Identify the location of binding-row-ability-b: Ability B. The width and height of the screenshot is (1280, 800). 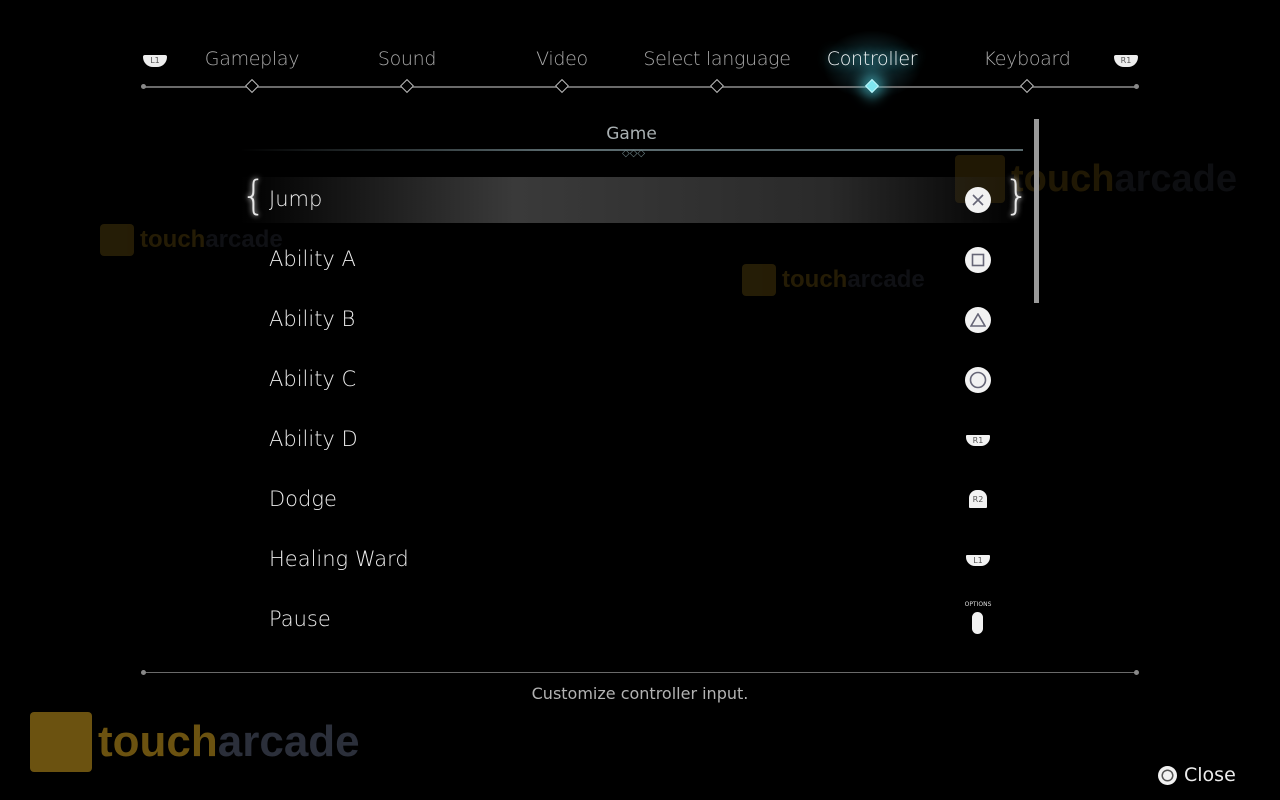
(631, 320).